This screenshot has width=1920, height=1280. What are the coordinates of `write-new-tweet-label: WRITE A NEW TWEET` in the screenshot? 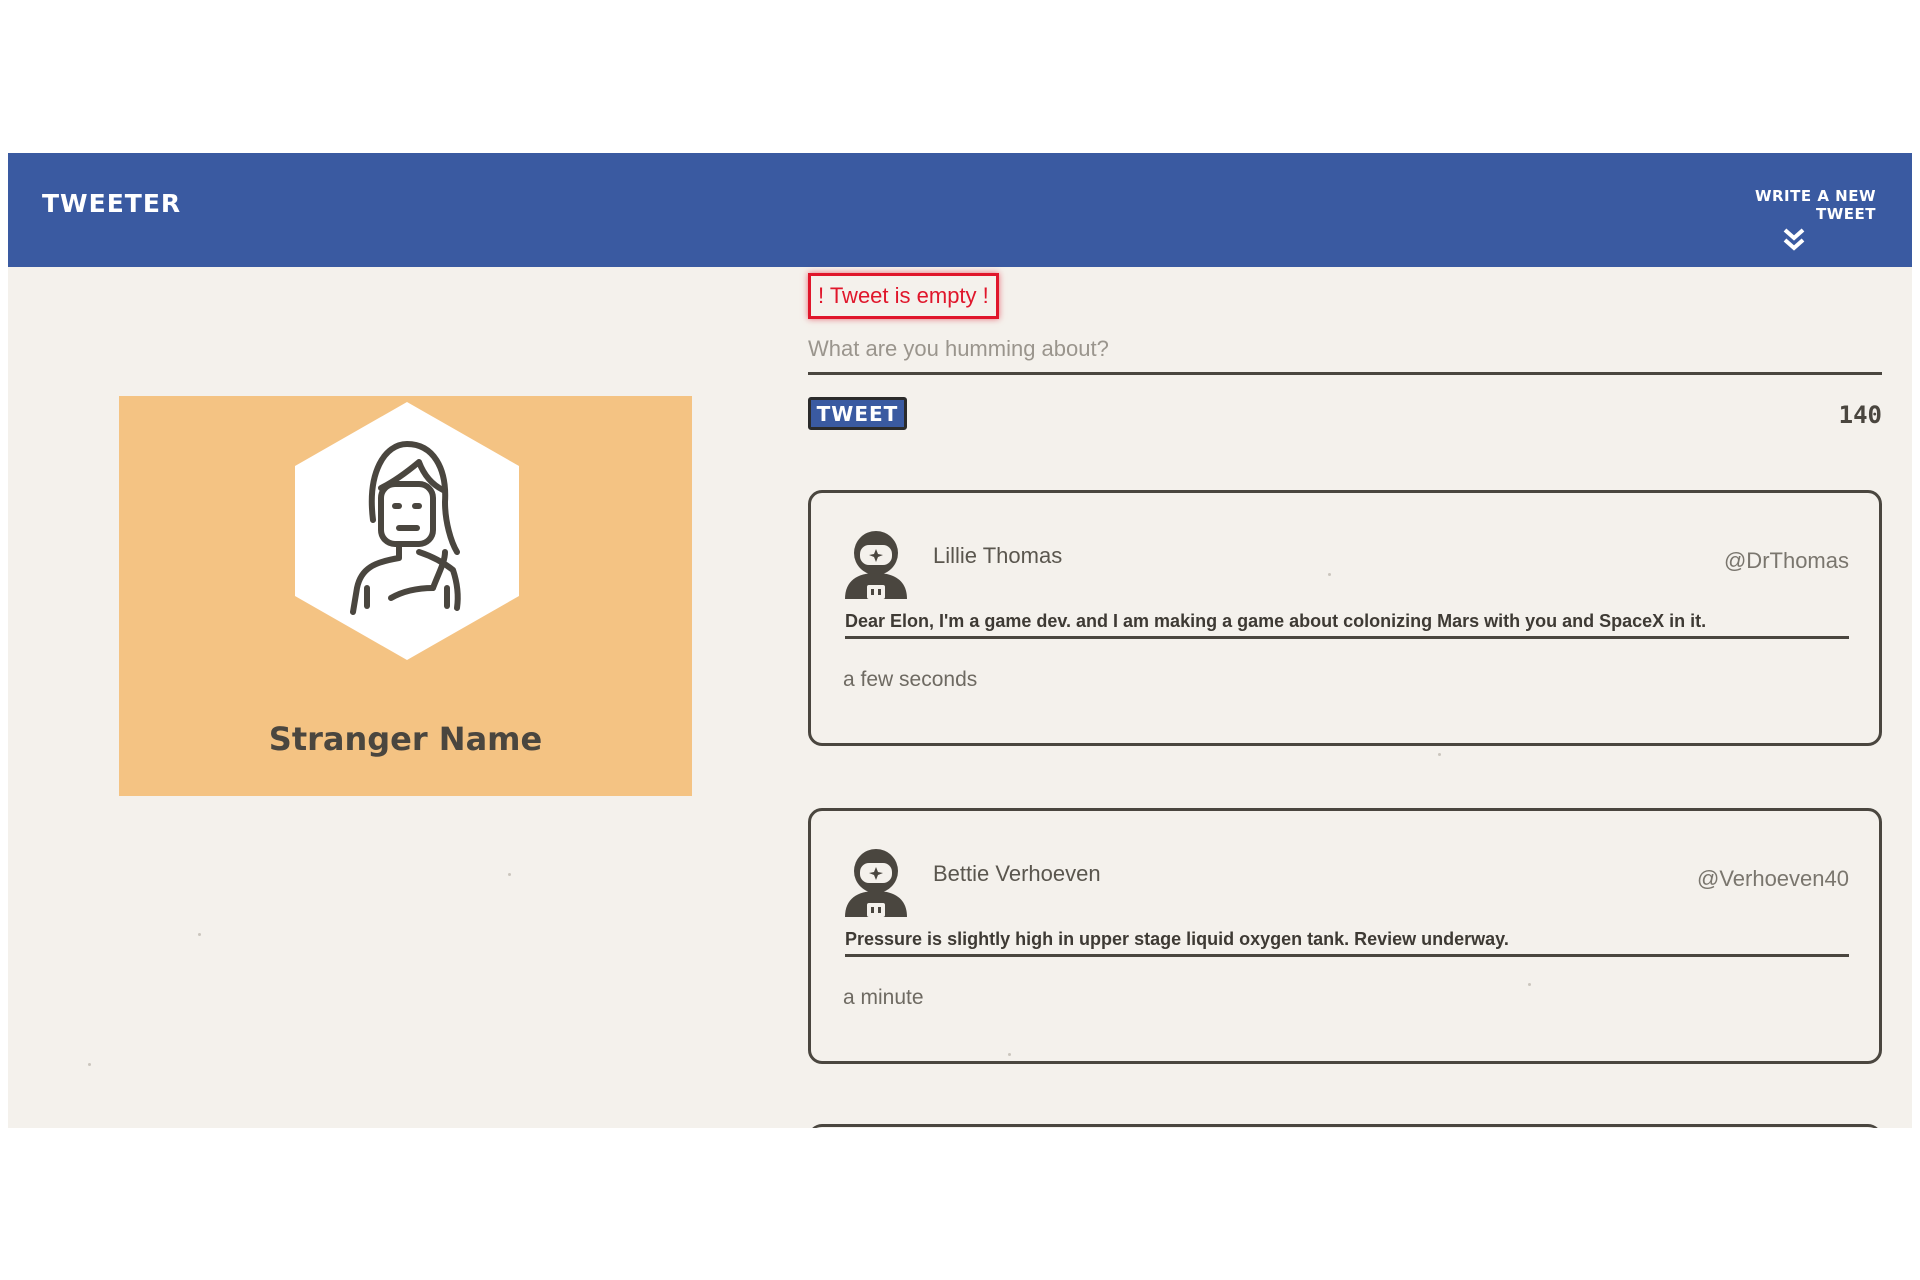 It's located at (1815, 205).